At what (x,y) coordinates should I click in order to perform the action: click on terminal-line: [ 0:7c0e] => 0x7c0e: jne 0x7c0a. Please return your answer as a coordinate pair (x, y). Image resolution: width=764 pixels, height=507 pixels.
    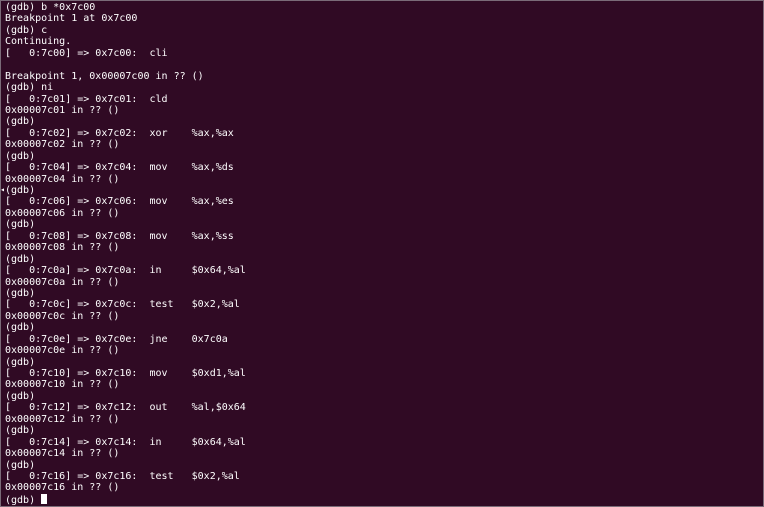
    Looking at the image, I should click on (116, 339).